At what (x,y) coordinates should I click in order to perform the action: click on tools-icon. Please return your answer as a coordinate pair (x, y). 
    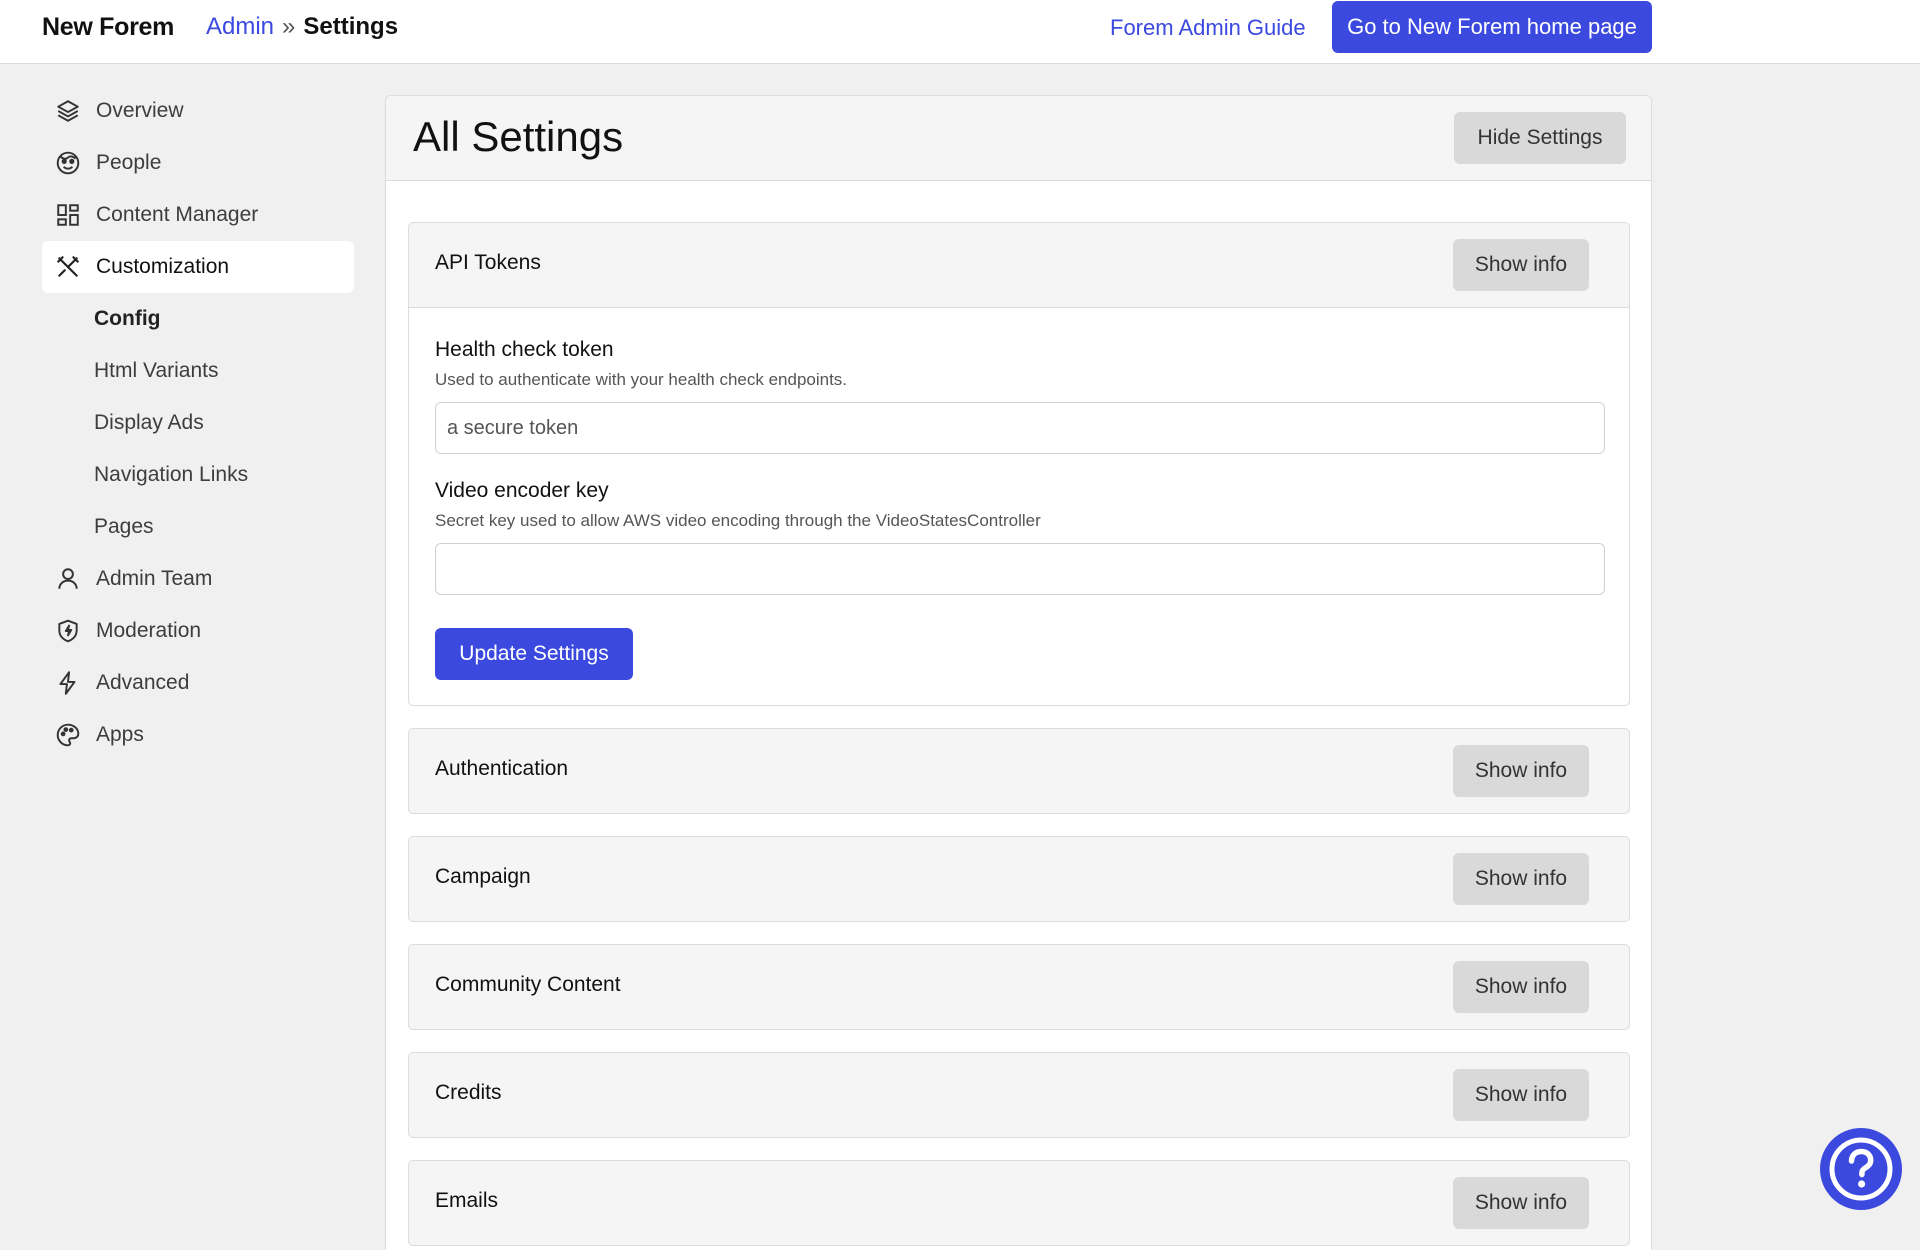
    Looking at the image, I should click on (68, 267).